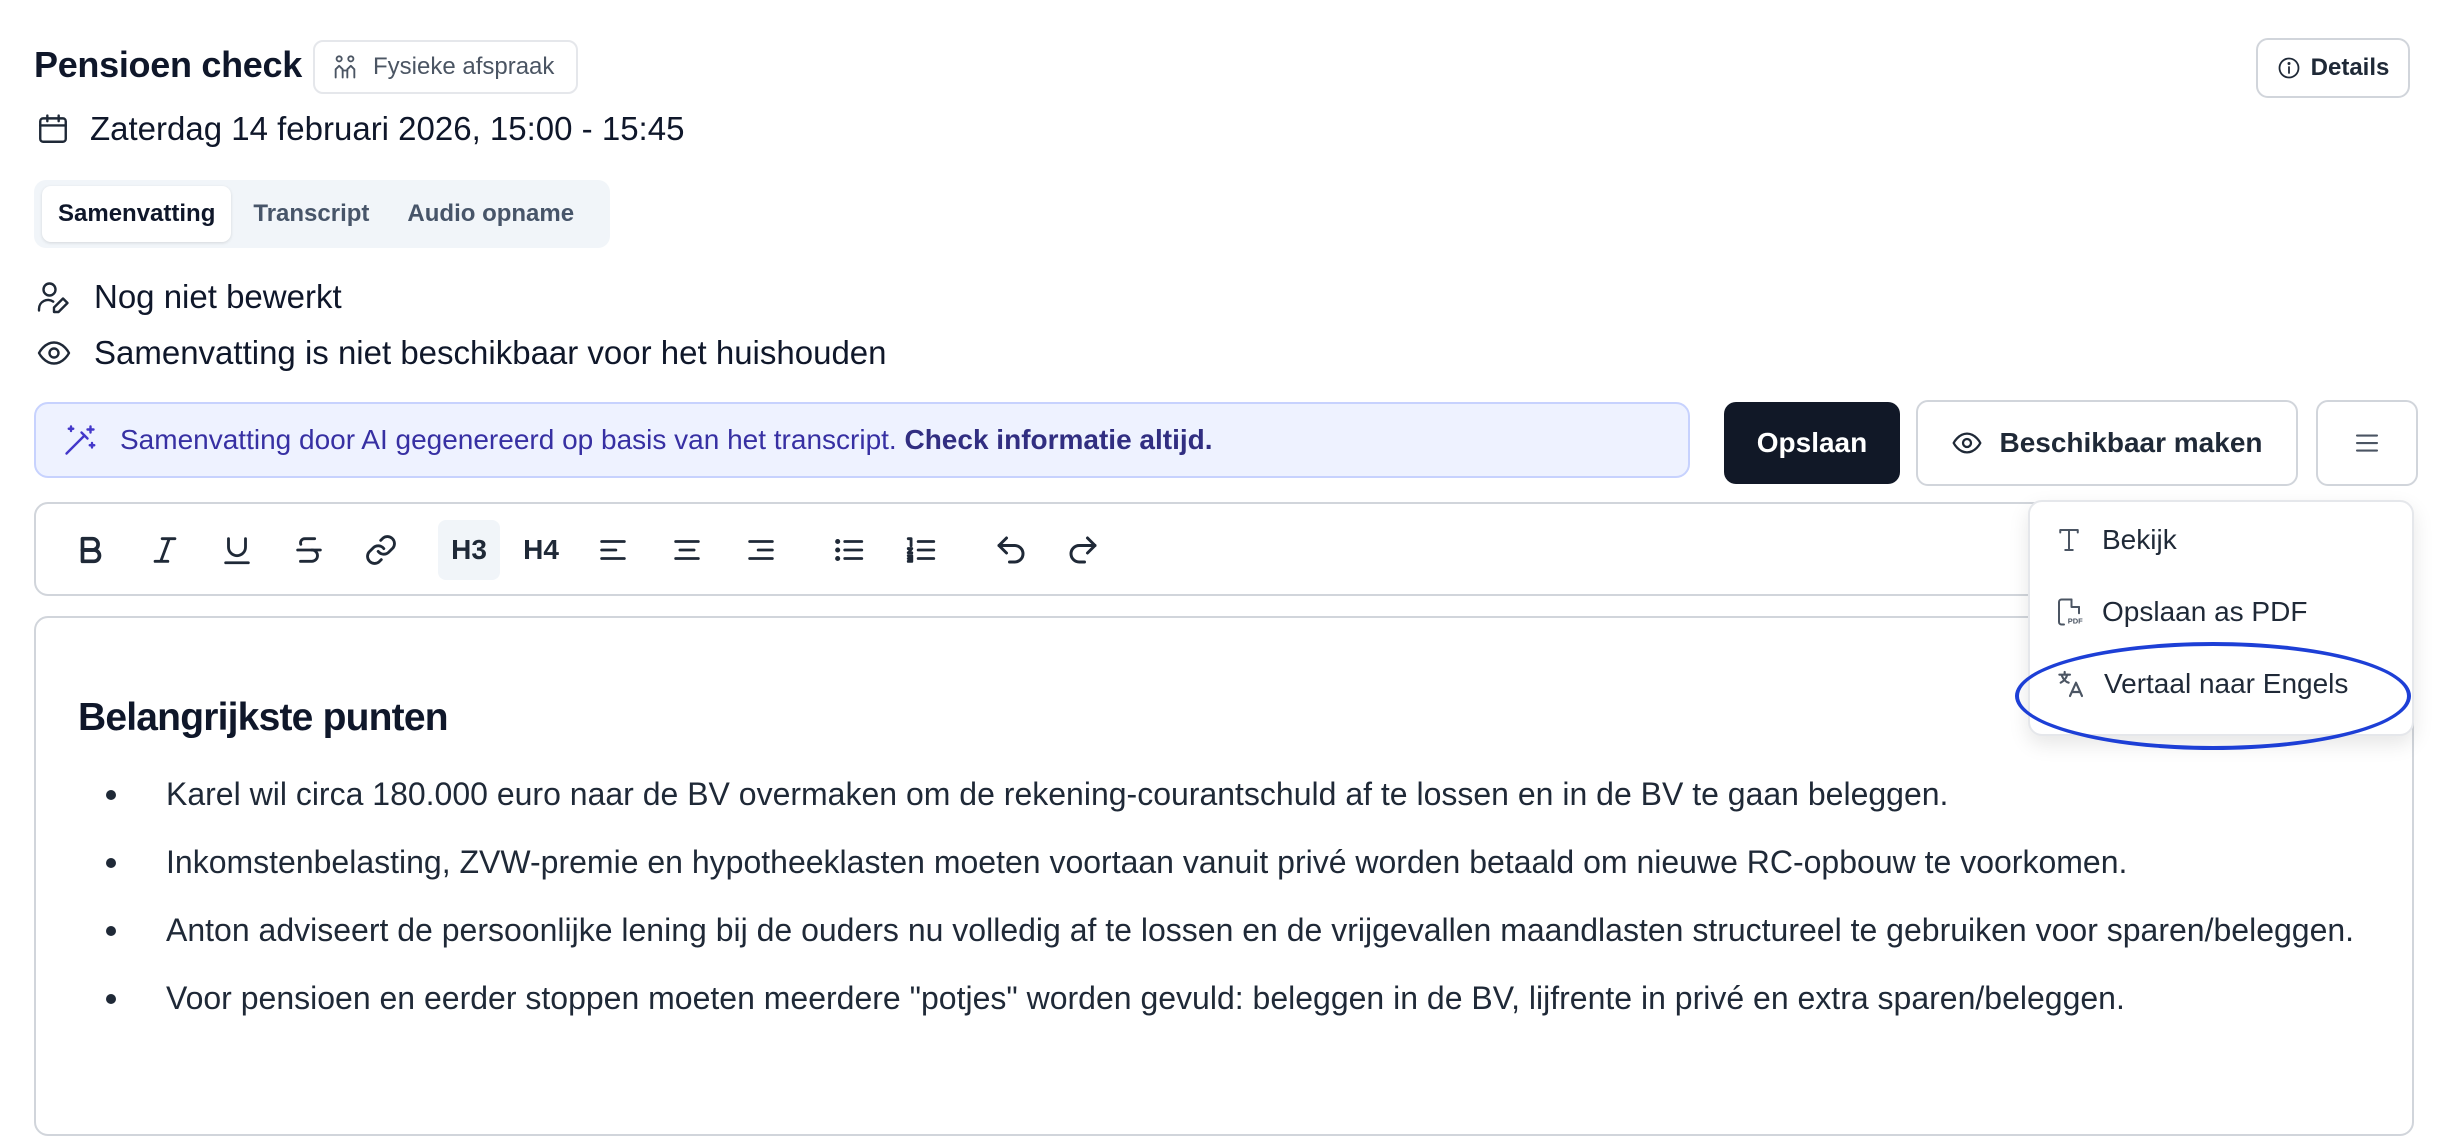 Image resolution: width=2460 pixels, height=1136 pixels. Describe the element at coordinates (168, 64) in the screenshot. I see `page-title: Pensioen check` at that location.